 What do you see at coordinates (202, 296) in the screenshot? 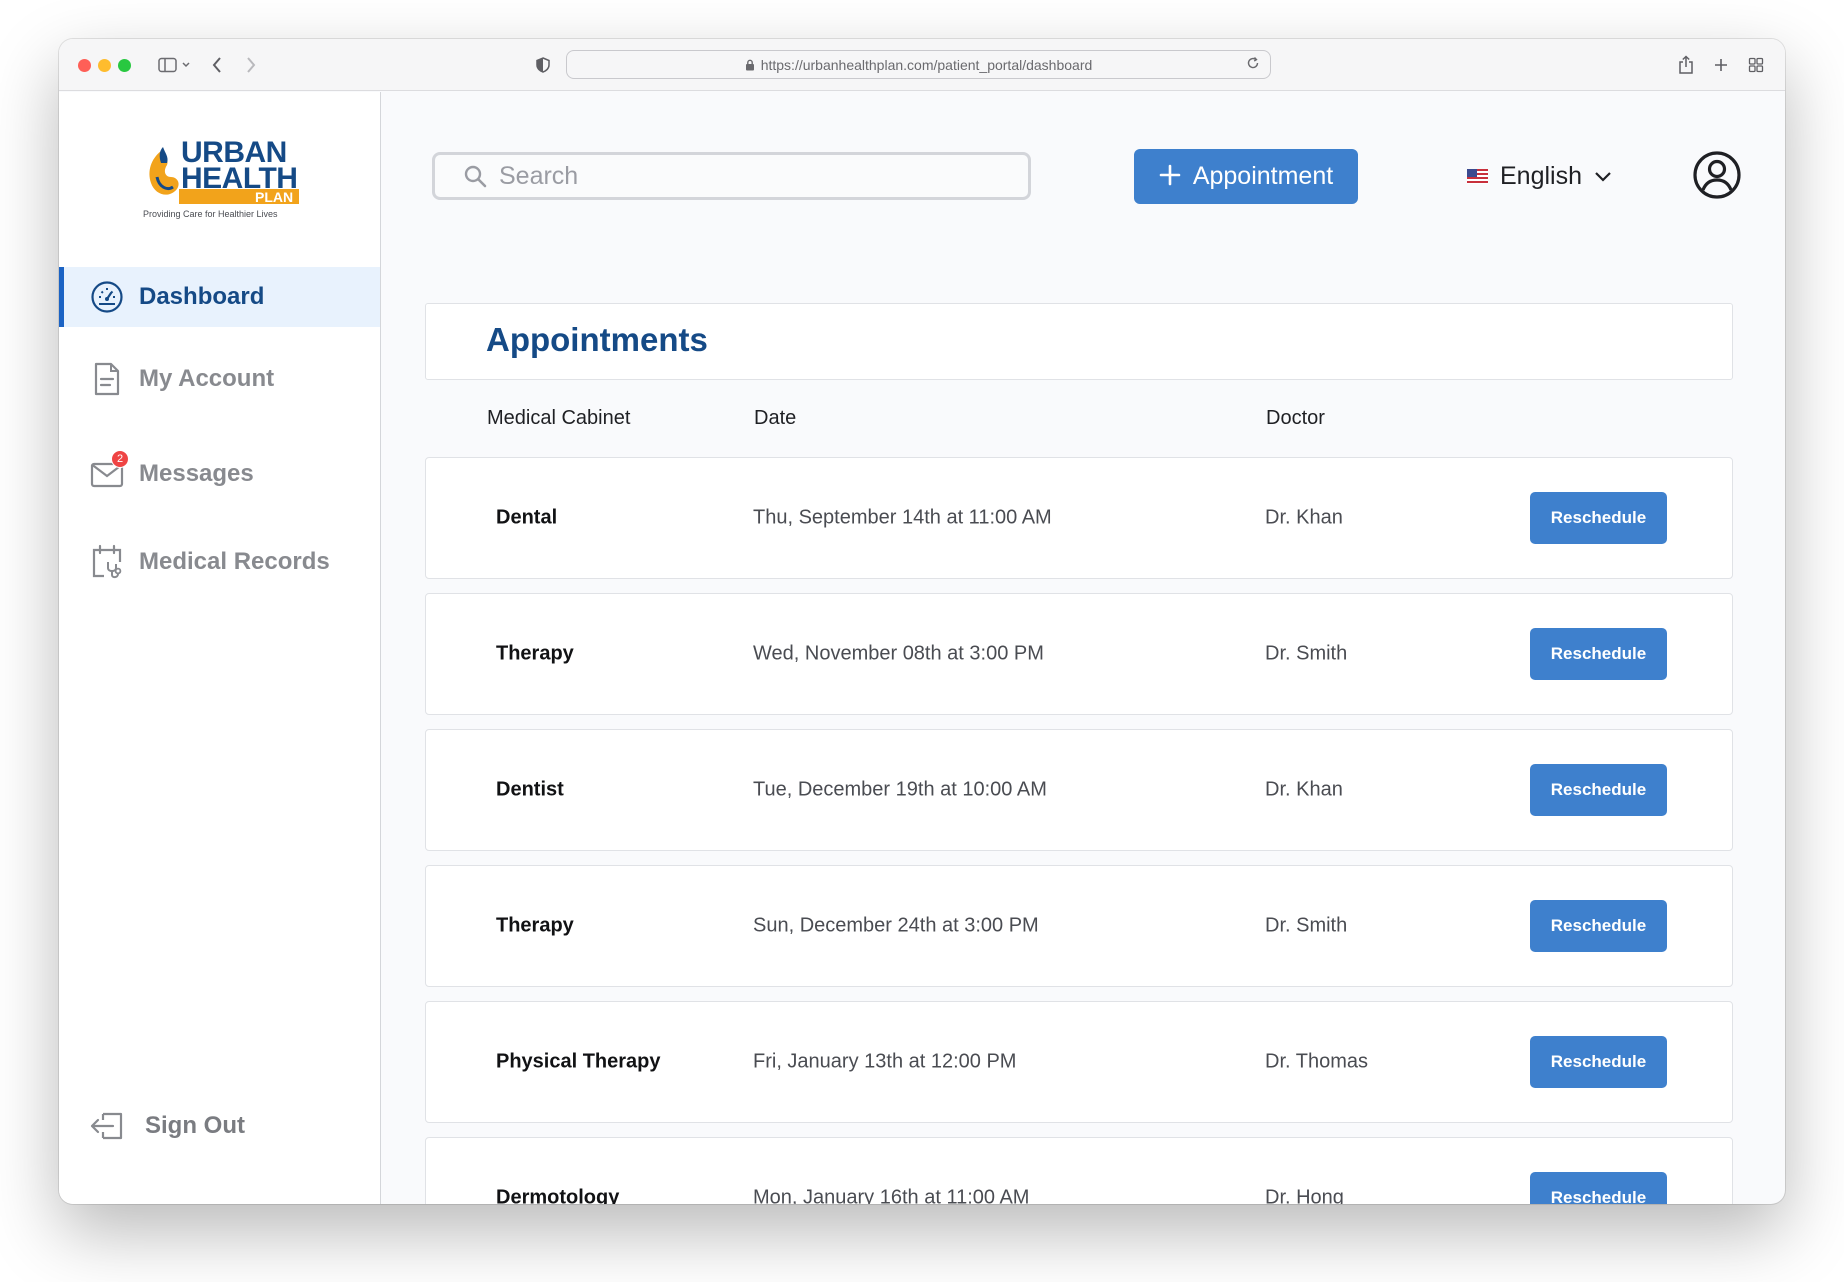
I see `sidebar-item-label: Dashboard` at bounding box center [202, 296].